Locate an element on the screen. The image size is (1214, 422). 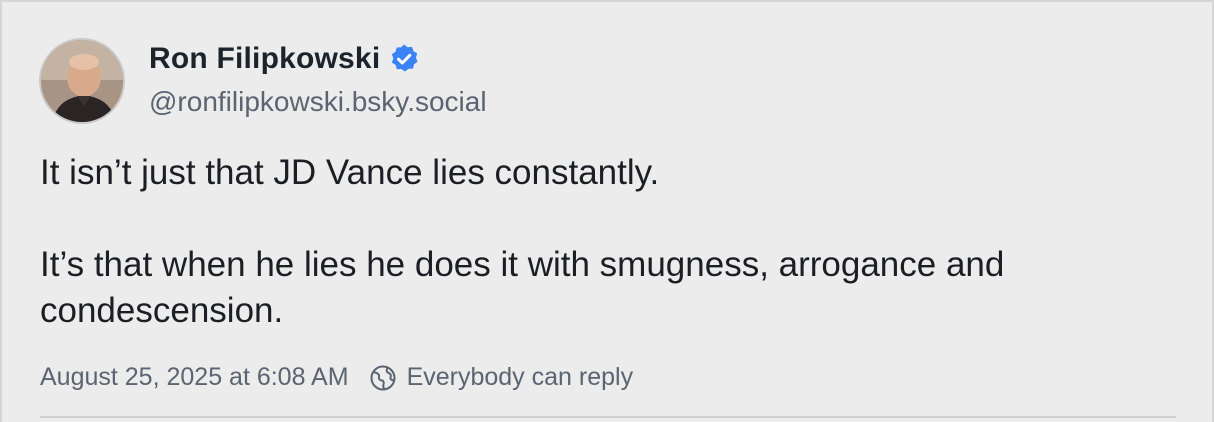
avatar-photo is located at coordinates (82, 81).